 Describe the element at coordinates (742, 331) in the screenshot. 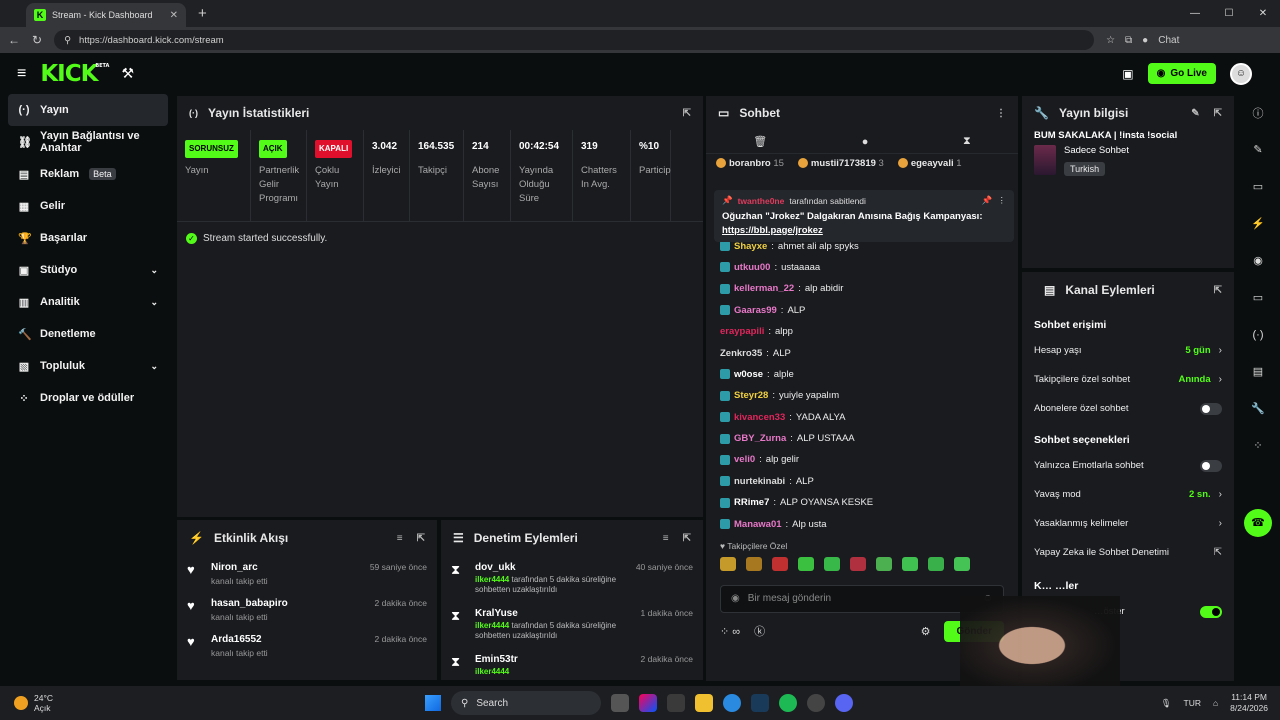

I see `chat-username: eraypapili` at that location.